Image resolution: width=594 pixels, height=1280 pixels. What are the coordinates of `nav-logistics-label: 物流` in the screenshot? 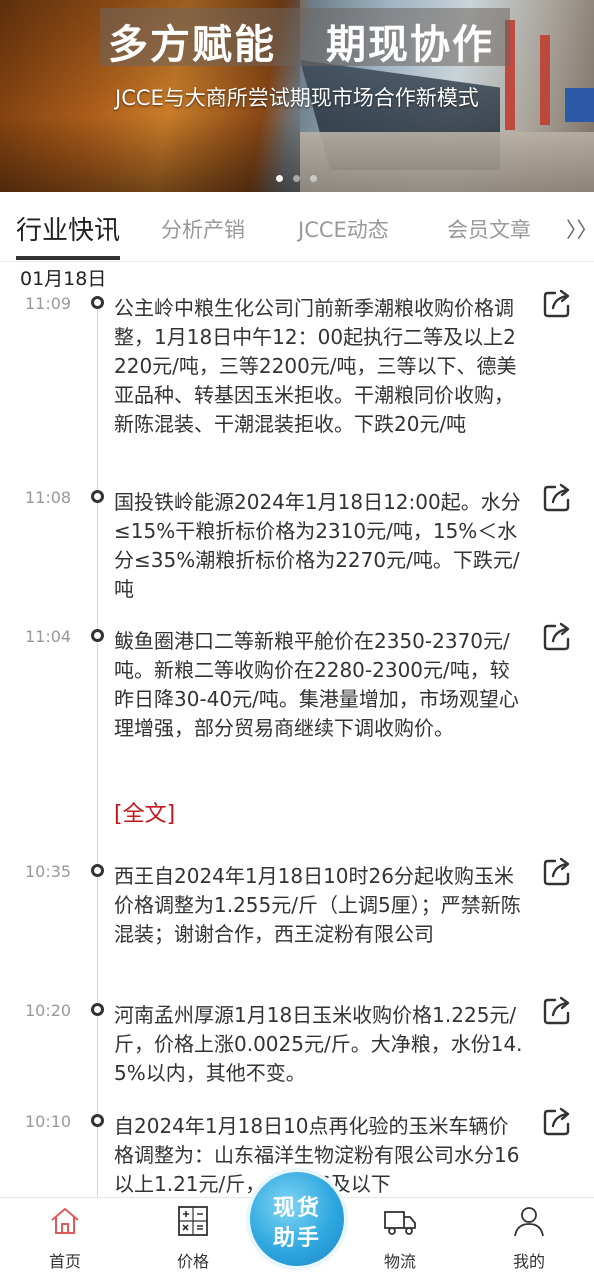 It's located at (399, 1261).